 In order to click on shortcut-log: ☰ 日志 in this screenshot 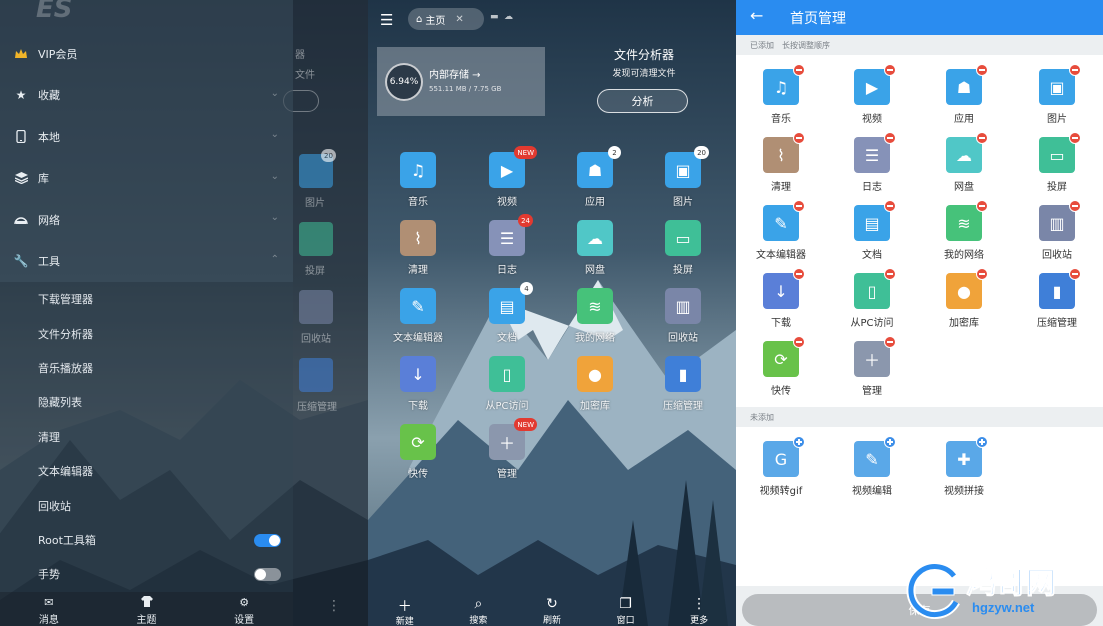, I will do `click(872, 162)`.